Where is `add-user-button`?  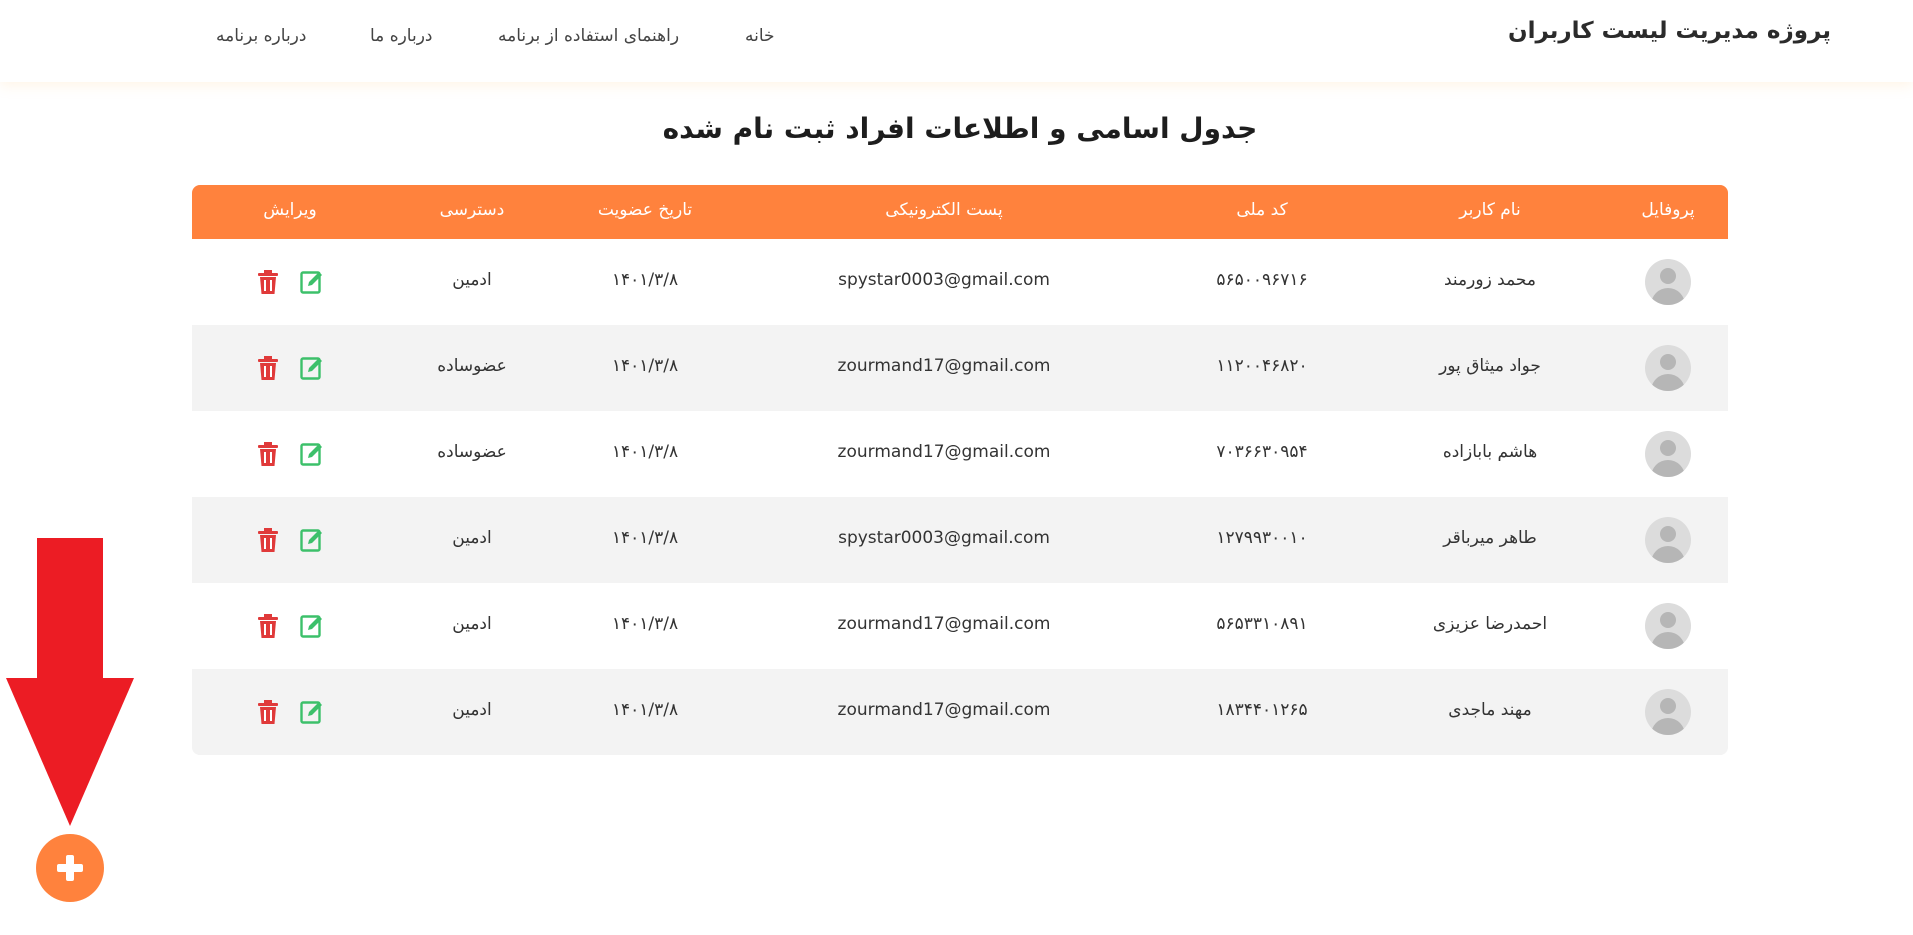 add-user-button is located at coordinates (70, 868).